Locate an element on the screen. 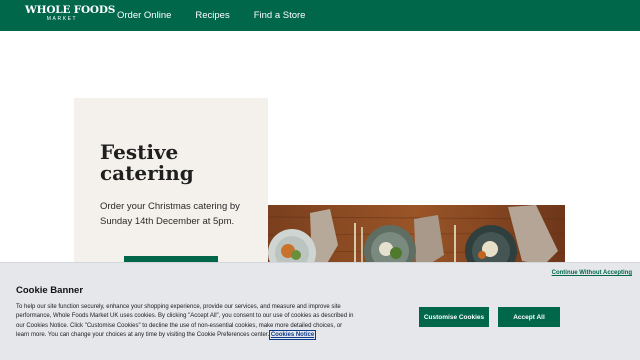 The image size is (640, 360). continue-without-accepting-link: Continue Without Accepting is located at coordinates (592, 273).